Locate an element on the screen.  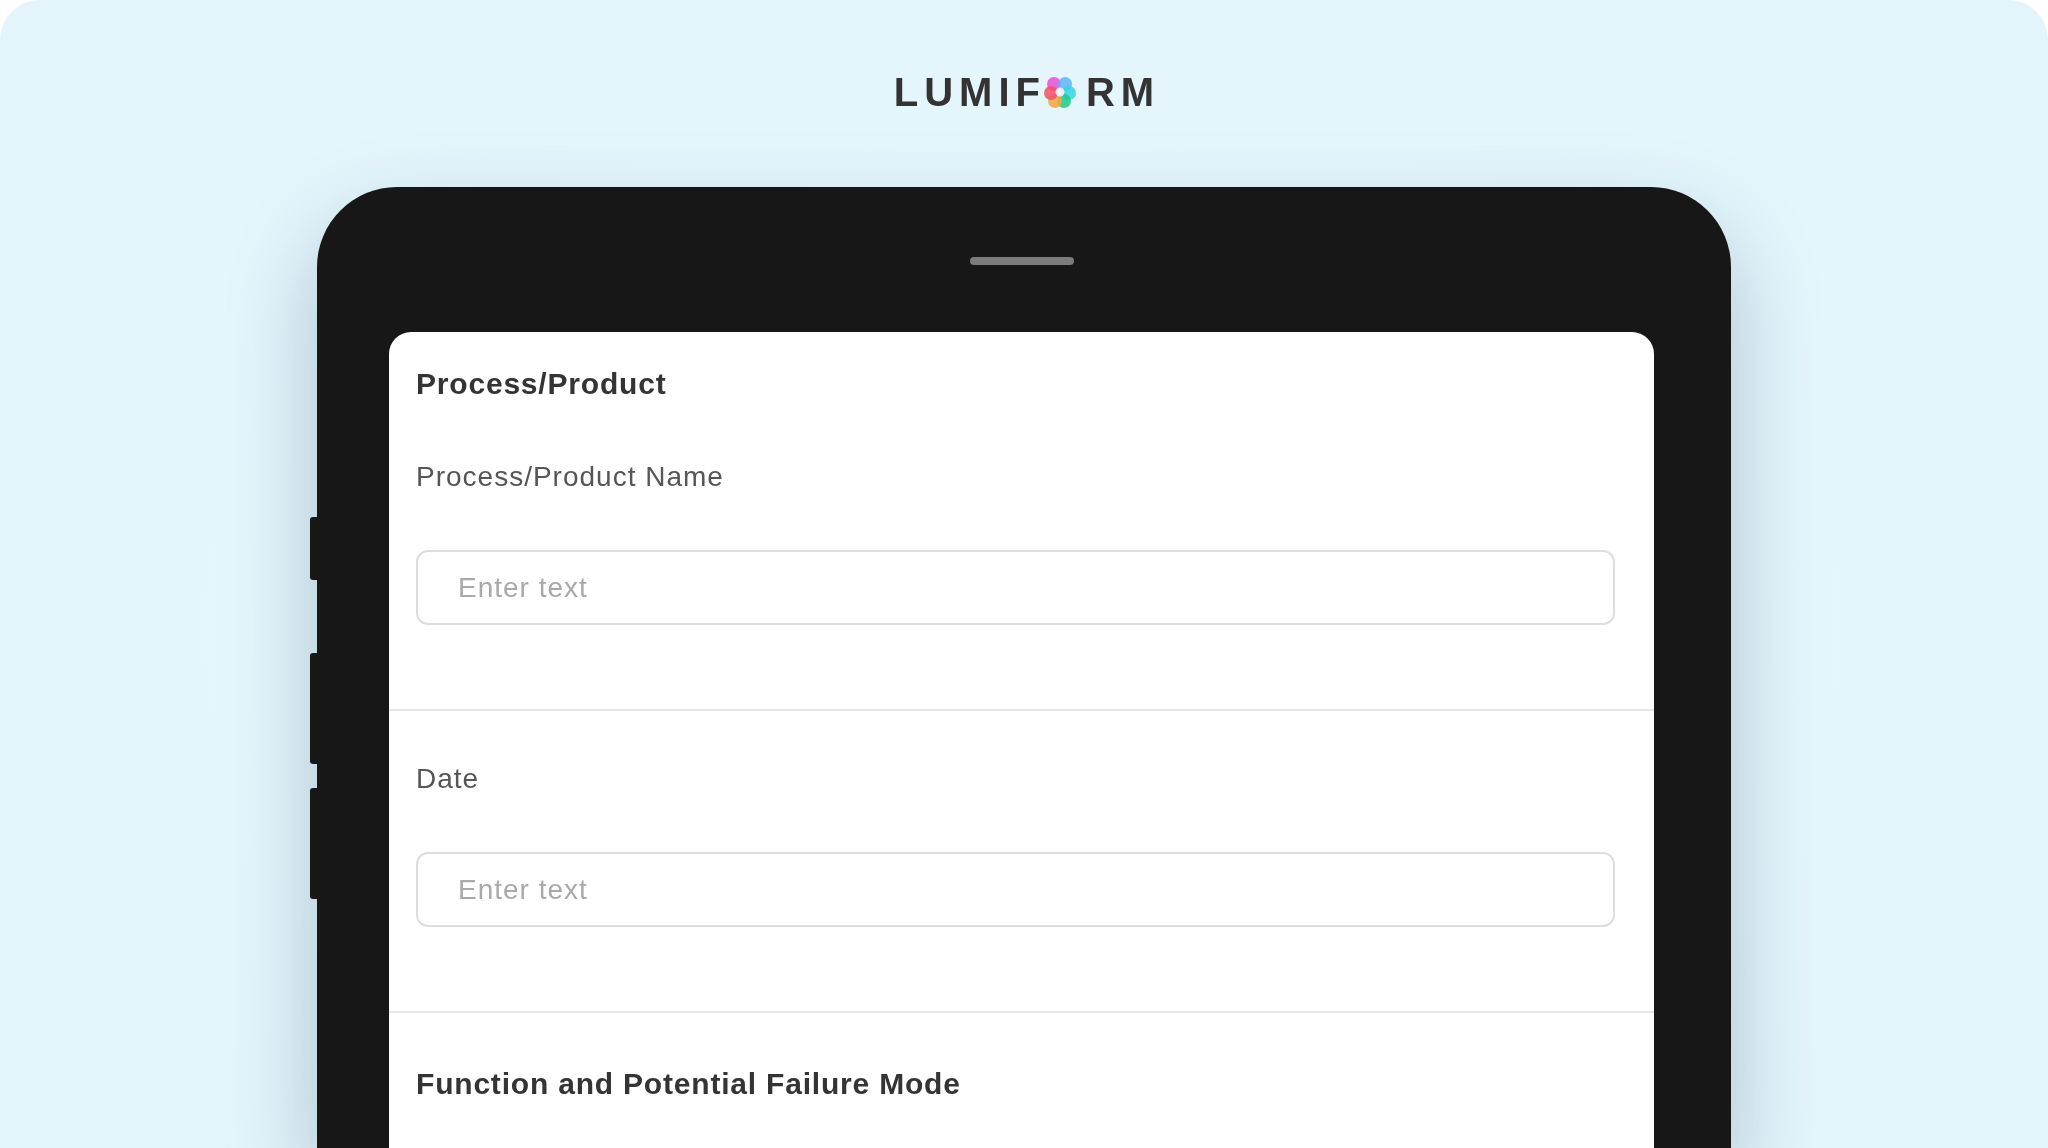
logo-text: LUMIF is located at coordinates (969, 92).